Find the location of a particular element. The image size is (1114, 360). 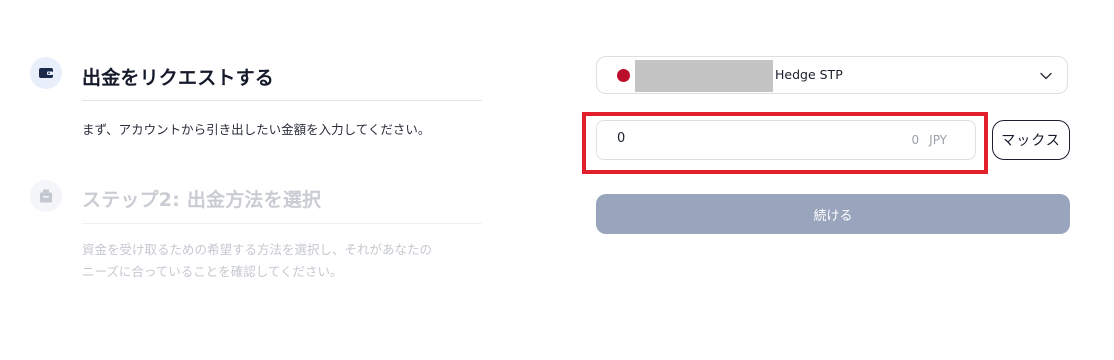

step-1-description: まず、アカウントから引き出したい金額を入力してください。 is located at coordinates (256, 129).